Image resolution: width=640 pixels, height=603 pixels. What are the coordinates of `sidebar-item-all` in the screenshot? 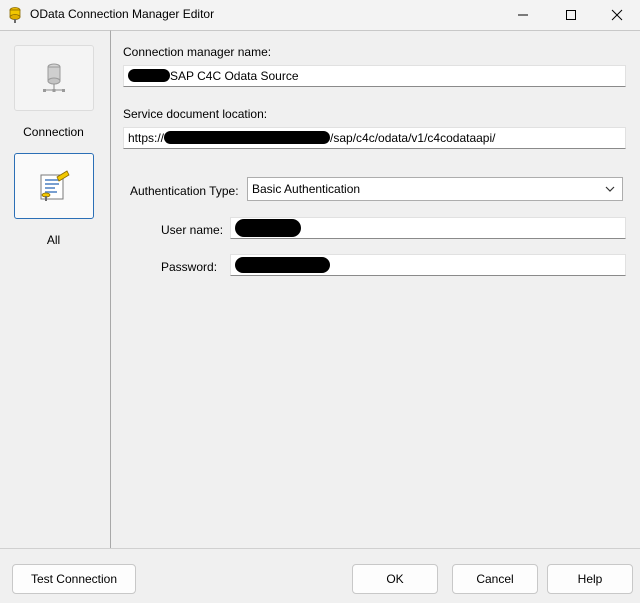 It's located at (54, 186).